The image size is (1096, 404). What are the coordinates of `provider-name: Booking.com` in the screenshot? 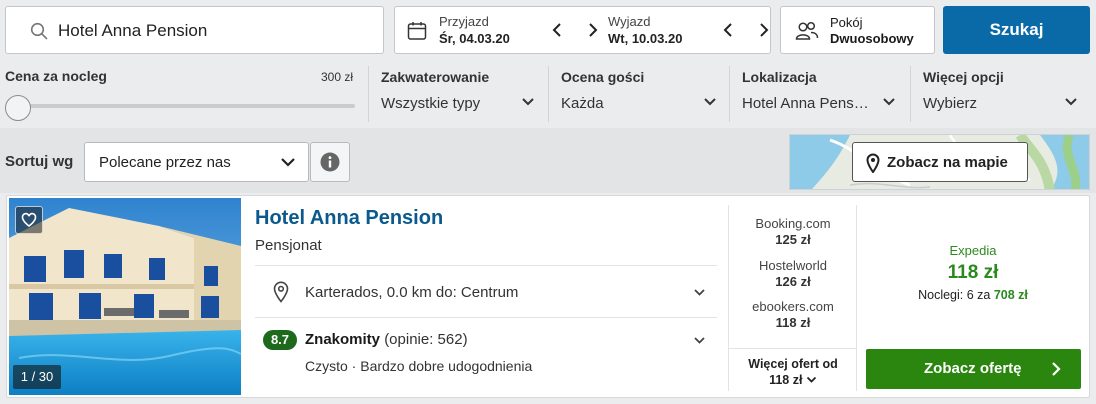 It's located at (793, 223).